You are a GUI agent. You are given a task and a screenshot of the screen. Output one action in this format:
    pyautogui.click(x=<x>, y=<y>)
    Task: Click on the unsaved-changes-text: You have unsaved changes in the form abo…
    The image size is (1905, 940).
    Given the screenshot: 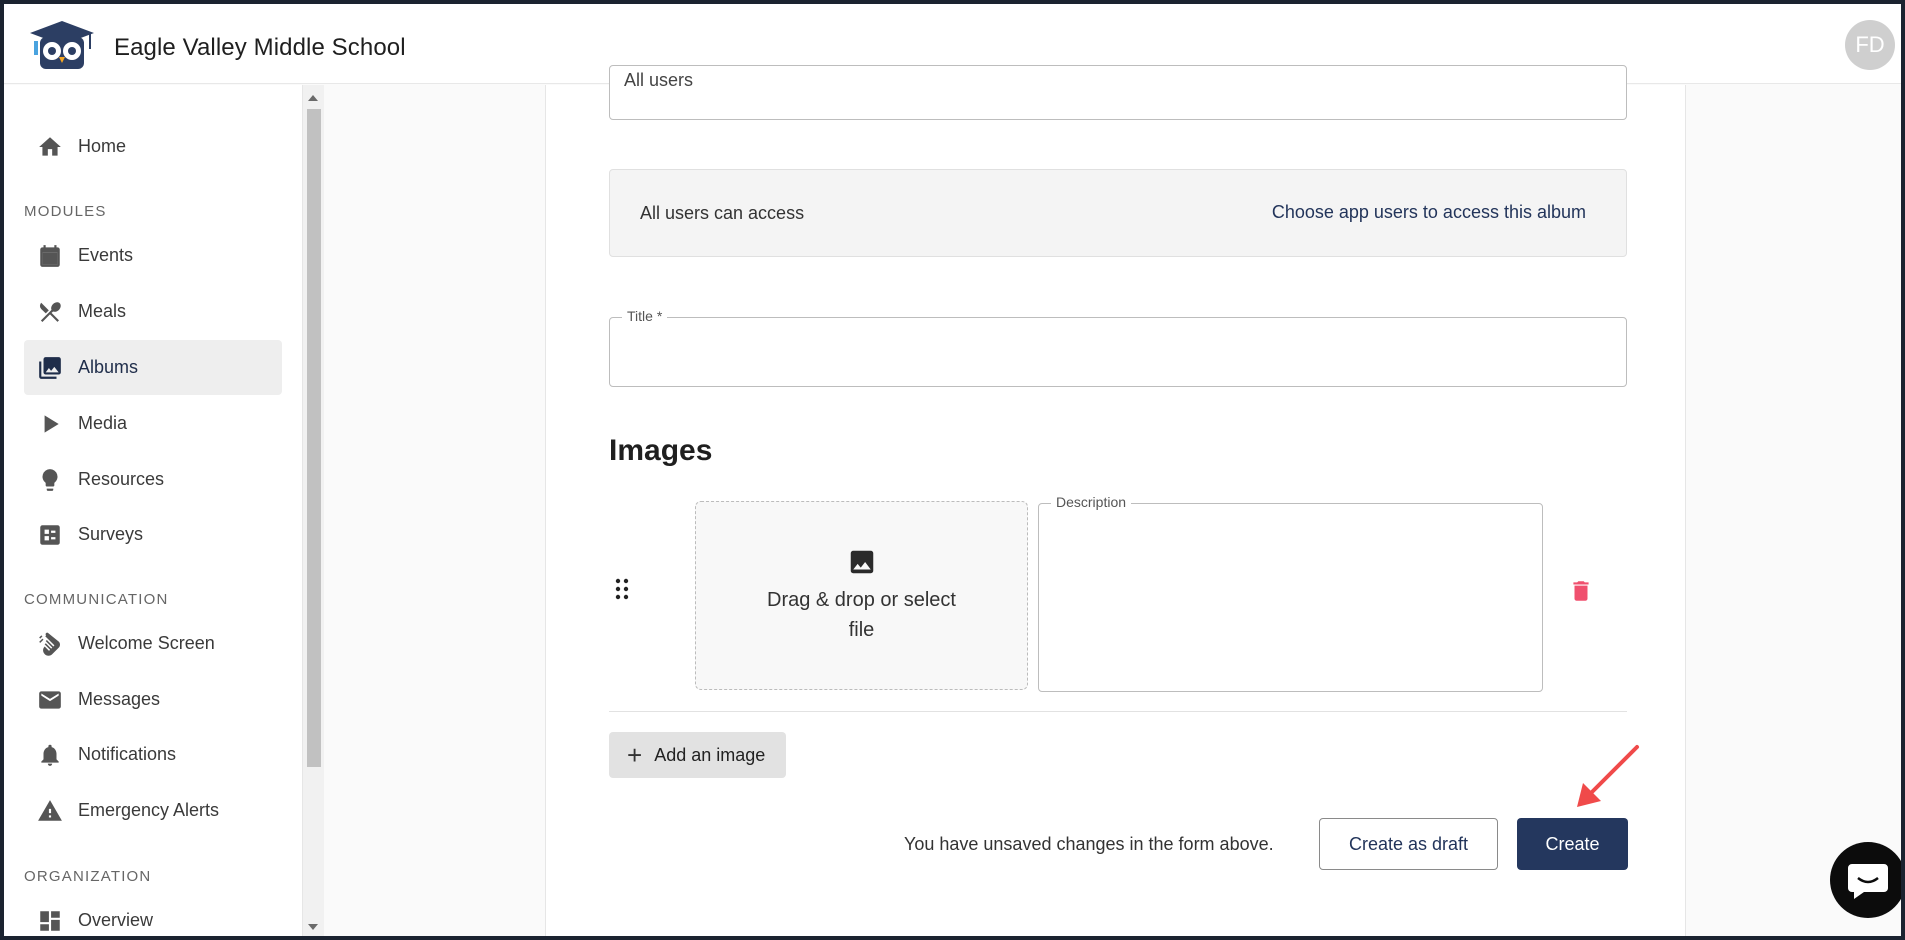 What is the action you would take?
    pyautogui.click(x=1089, y=844)
    